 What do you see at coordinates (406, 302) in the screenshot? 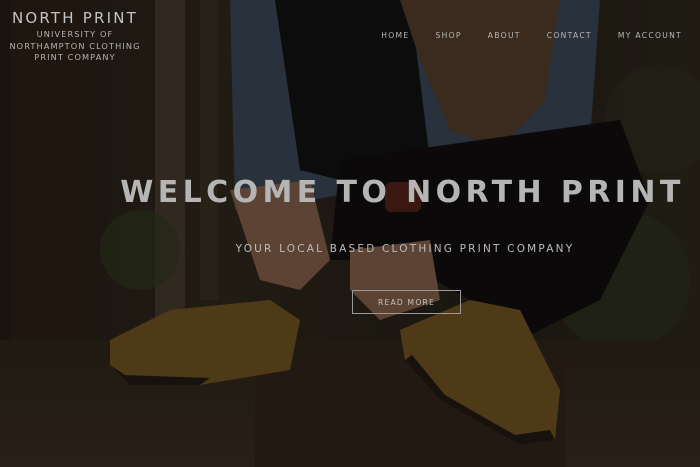
I see `read-more-button: READ MORE` at bounding box center [406, 302].